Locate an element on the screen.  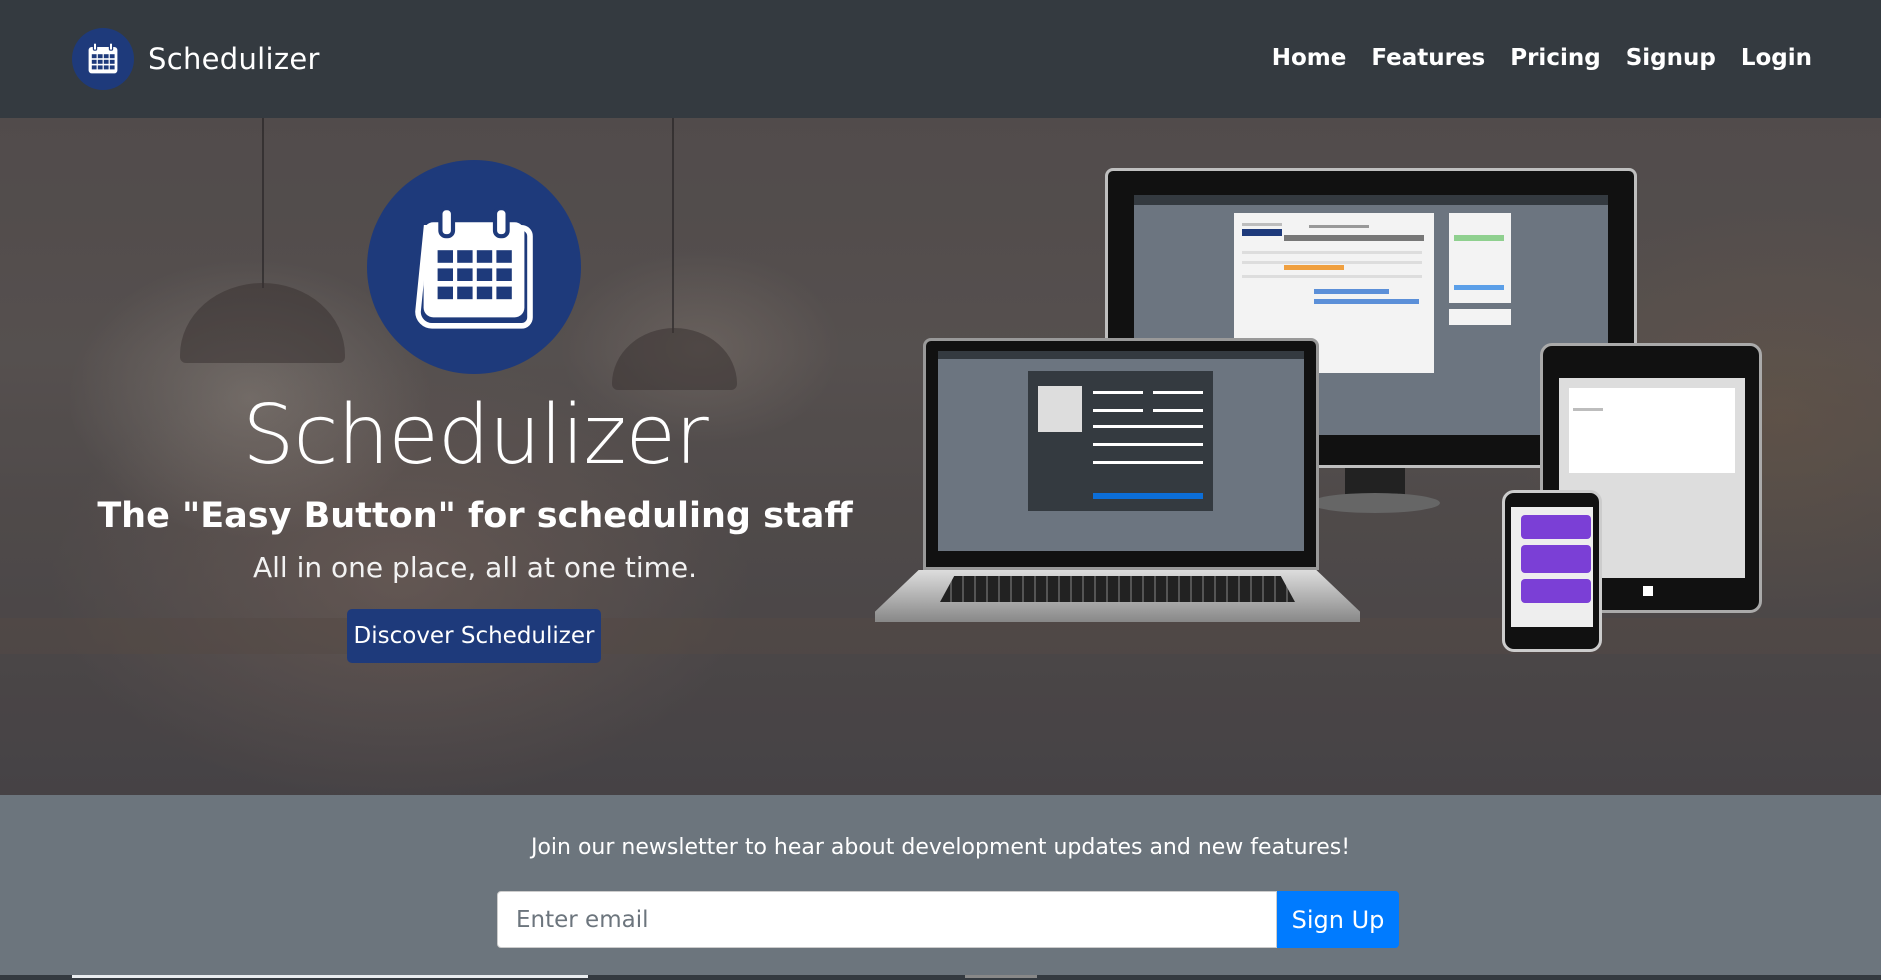
nav-pricing: Pricing is located at coordinates (1555, 58).